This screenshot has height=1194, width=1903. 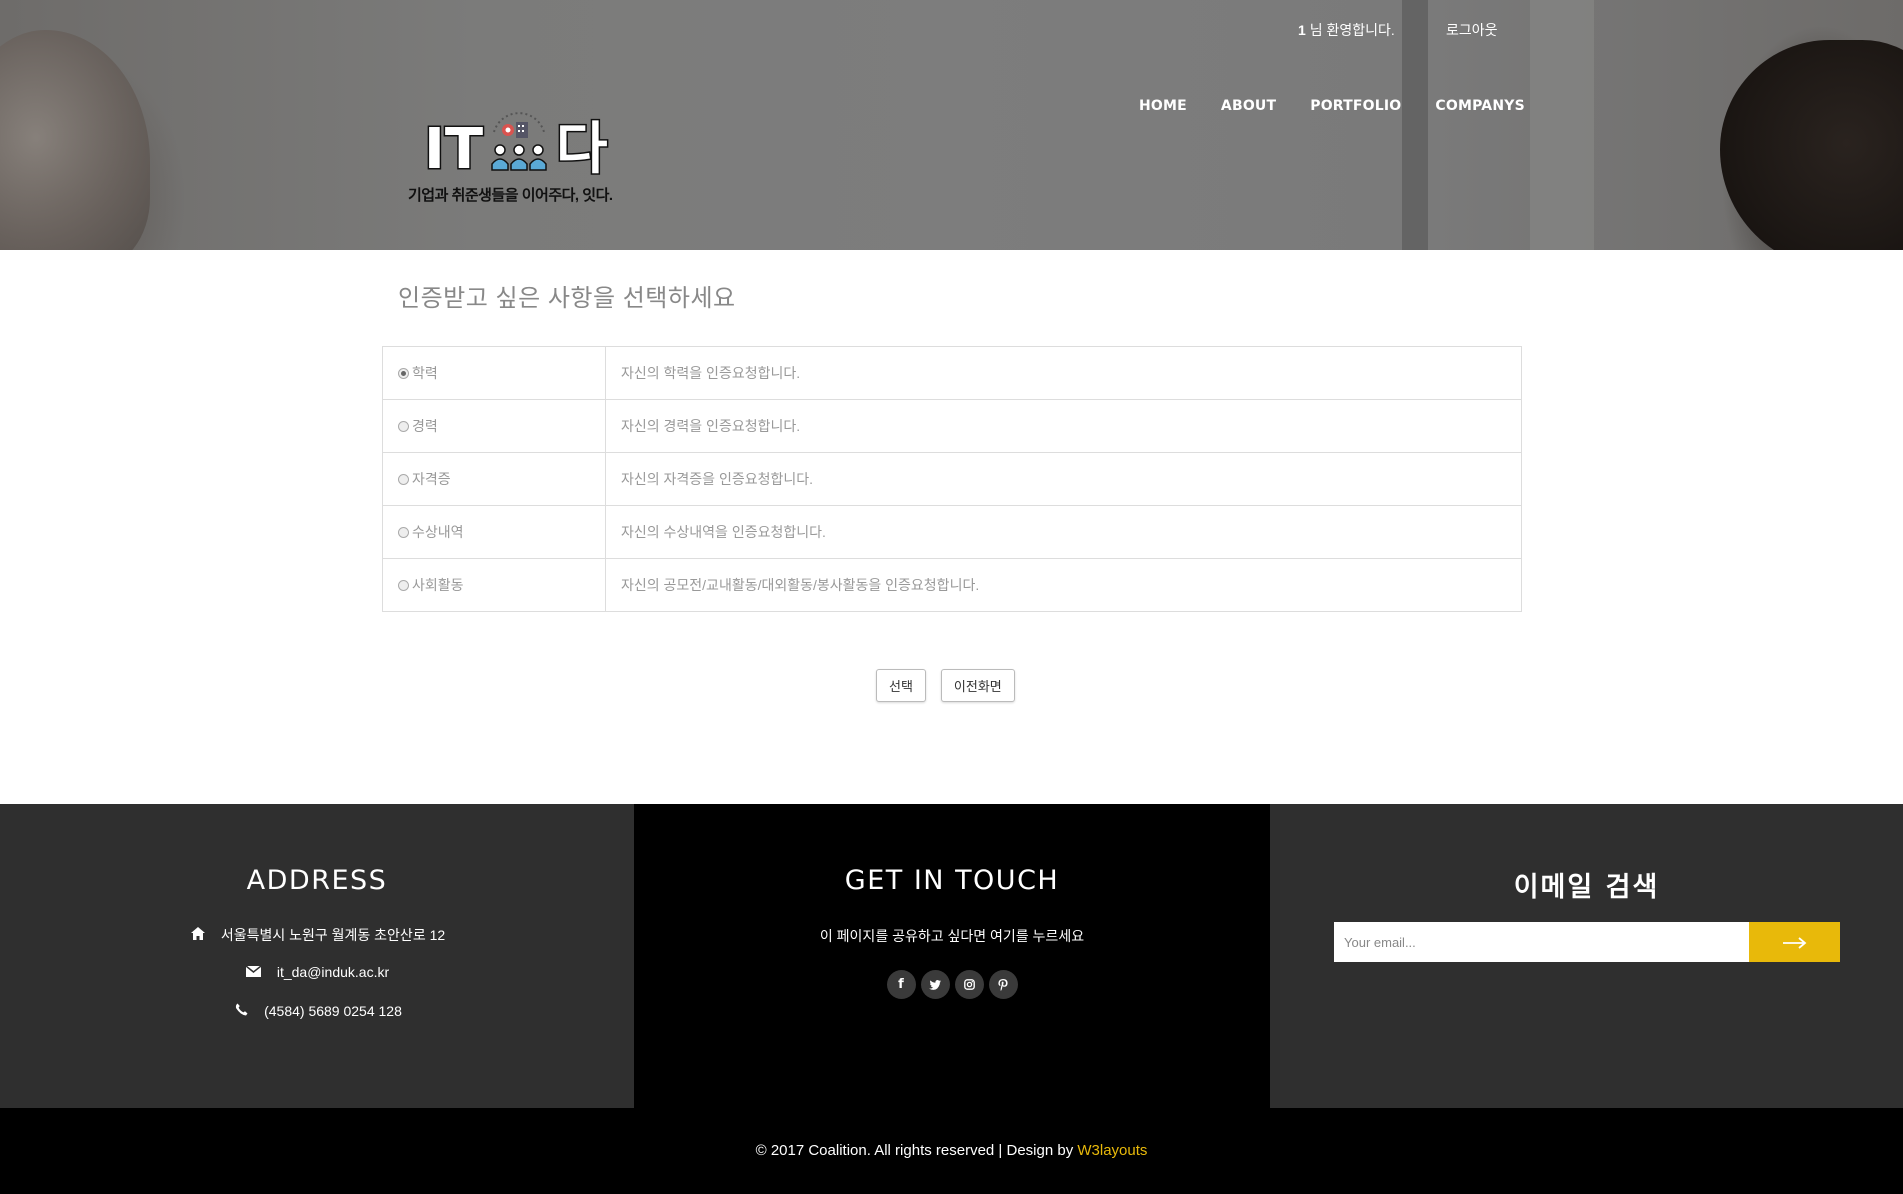 I want to click on nav-about: ABOUT, so click(x=1248, y=106).